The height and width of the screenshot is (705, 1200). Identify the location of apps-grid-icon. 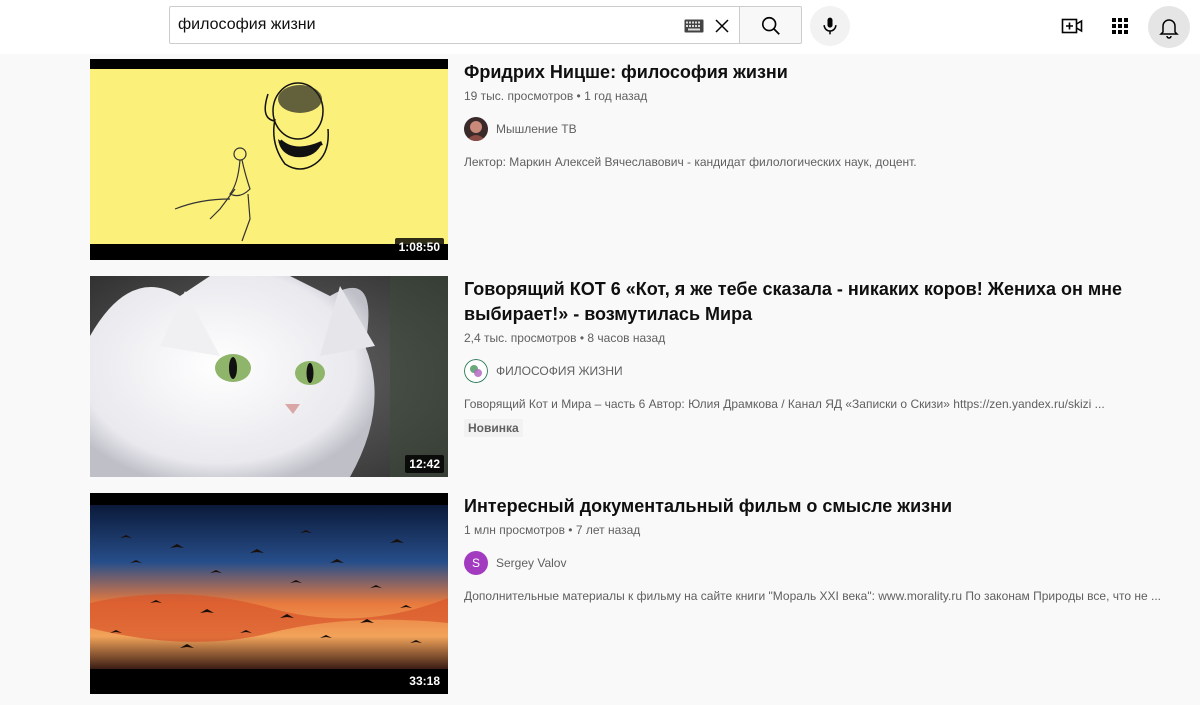
(1120, 26).